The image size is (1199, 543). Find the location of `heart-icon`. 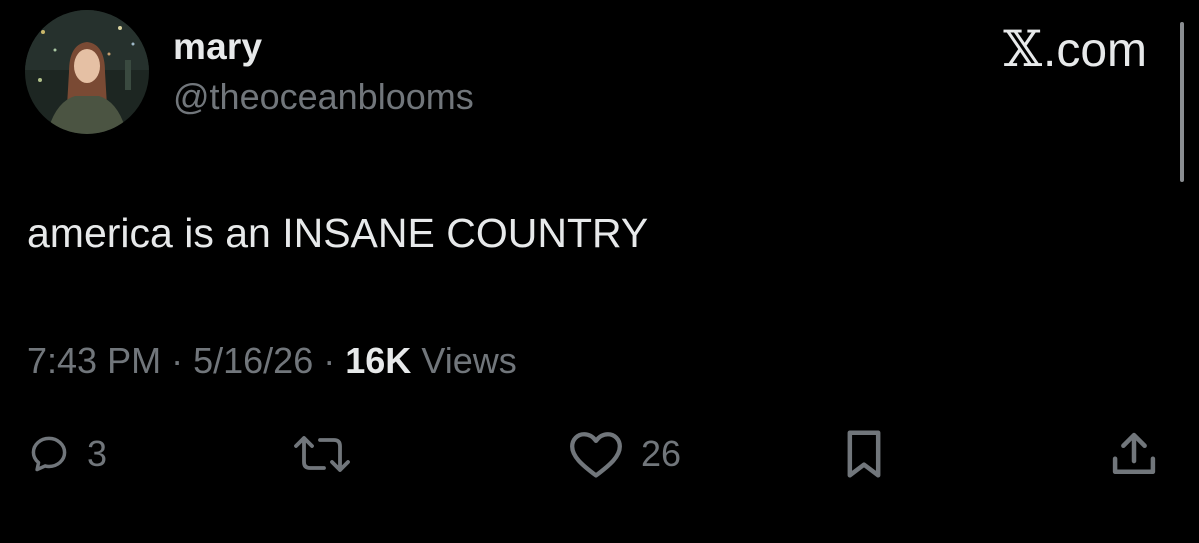

heart-icon is located at coordinates (596, 455).